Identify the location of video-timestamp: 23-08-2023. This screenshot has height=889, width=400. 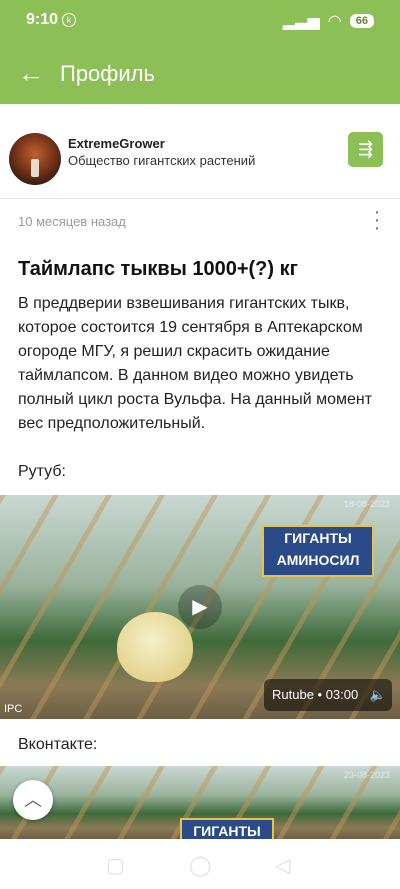
(366, 775).